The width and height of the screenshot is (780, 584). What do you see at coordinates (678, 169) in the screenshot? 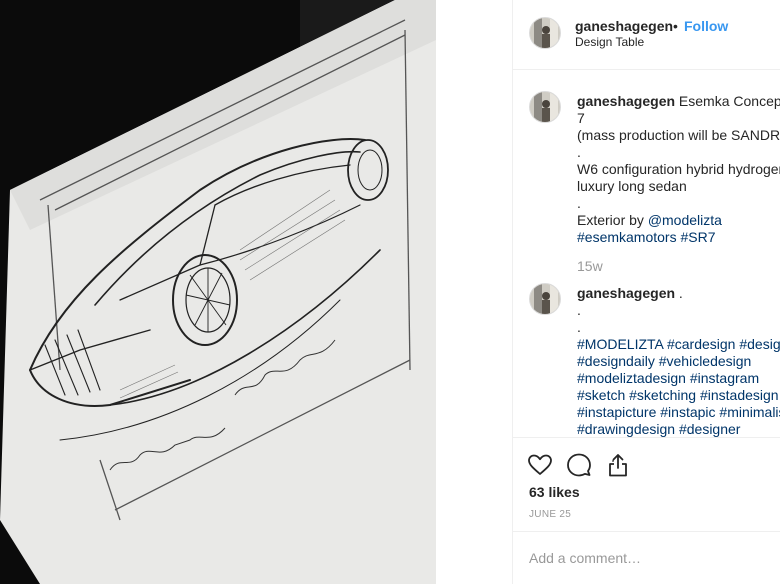
I see `caption-line: W6 configuration hybrid hydrogen` at bounding box center [678, 169].